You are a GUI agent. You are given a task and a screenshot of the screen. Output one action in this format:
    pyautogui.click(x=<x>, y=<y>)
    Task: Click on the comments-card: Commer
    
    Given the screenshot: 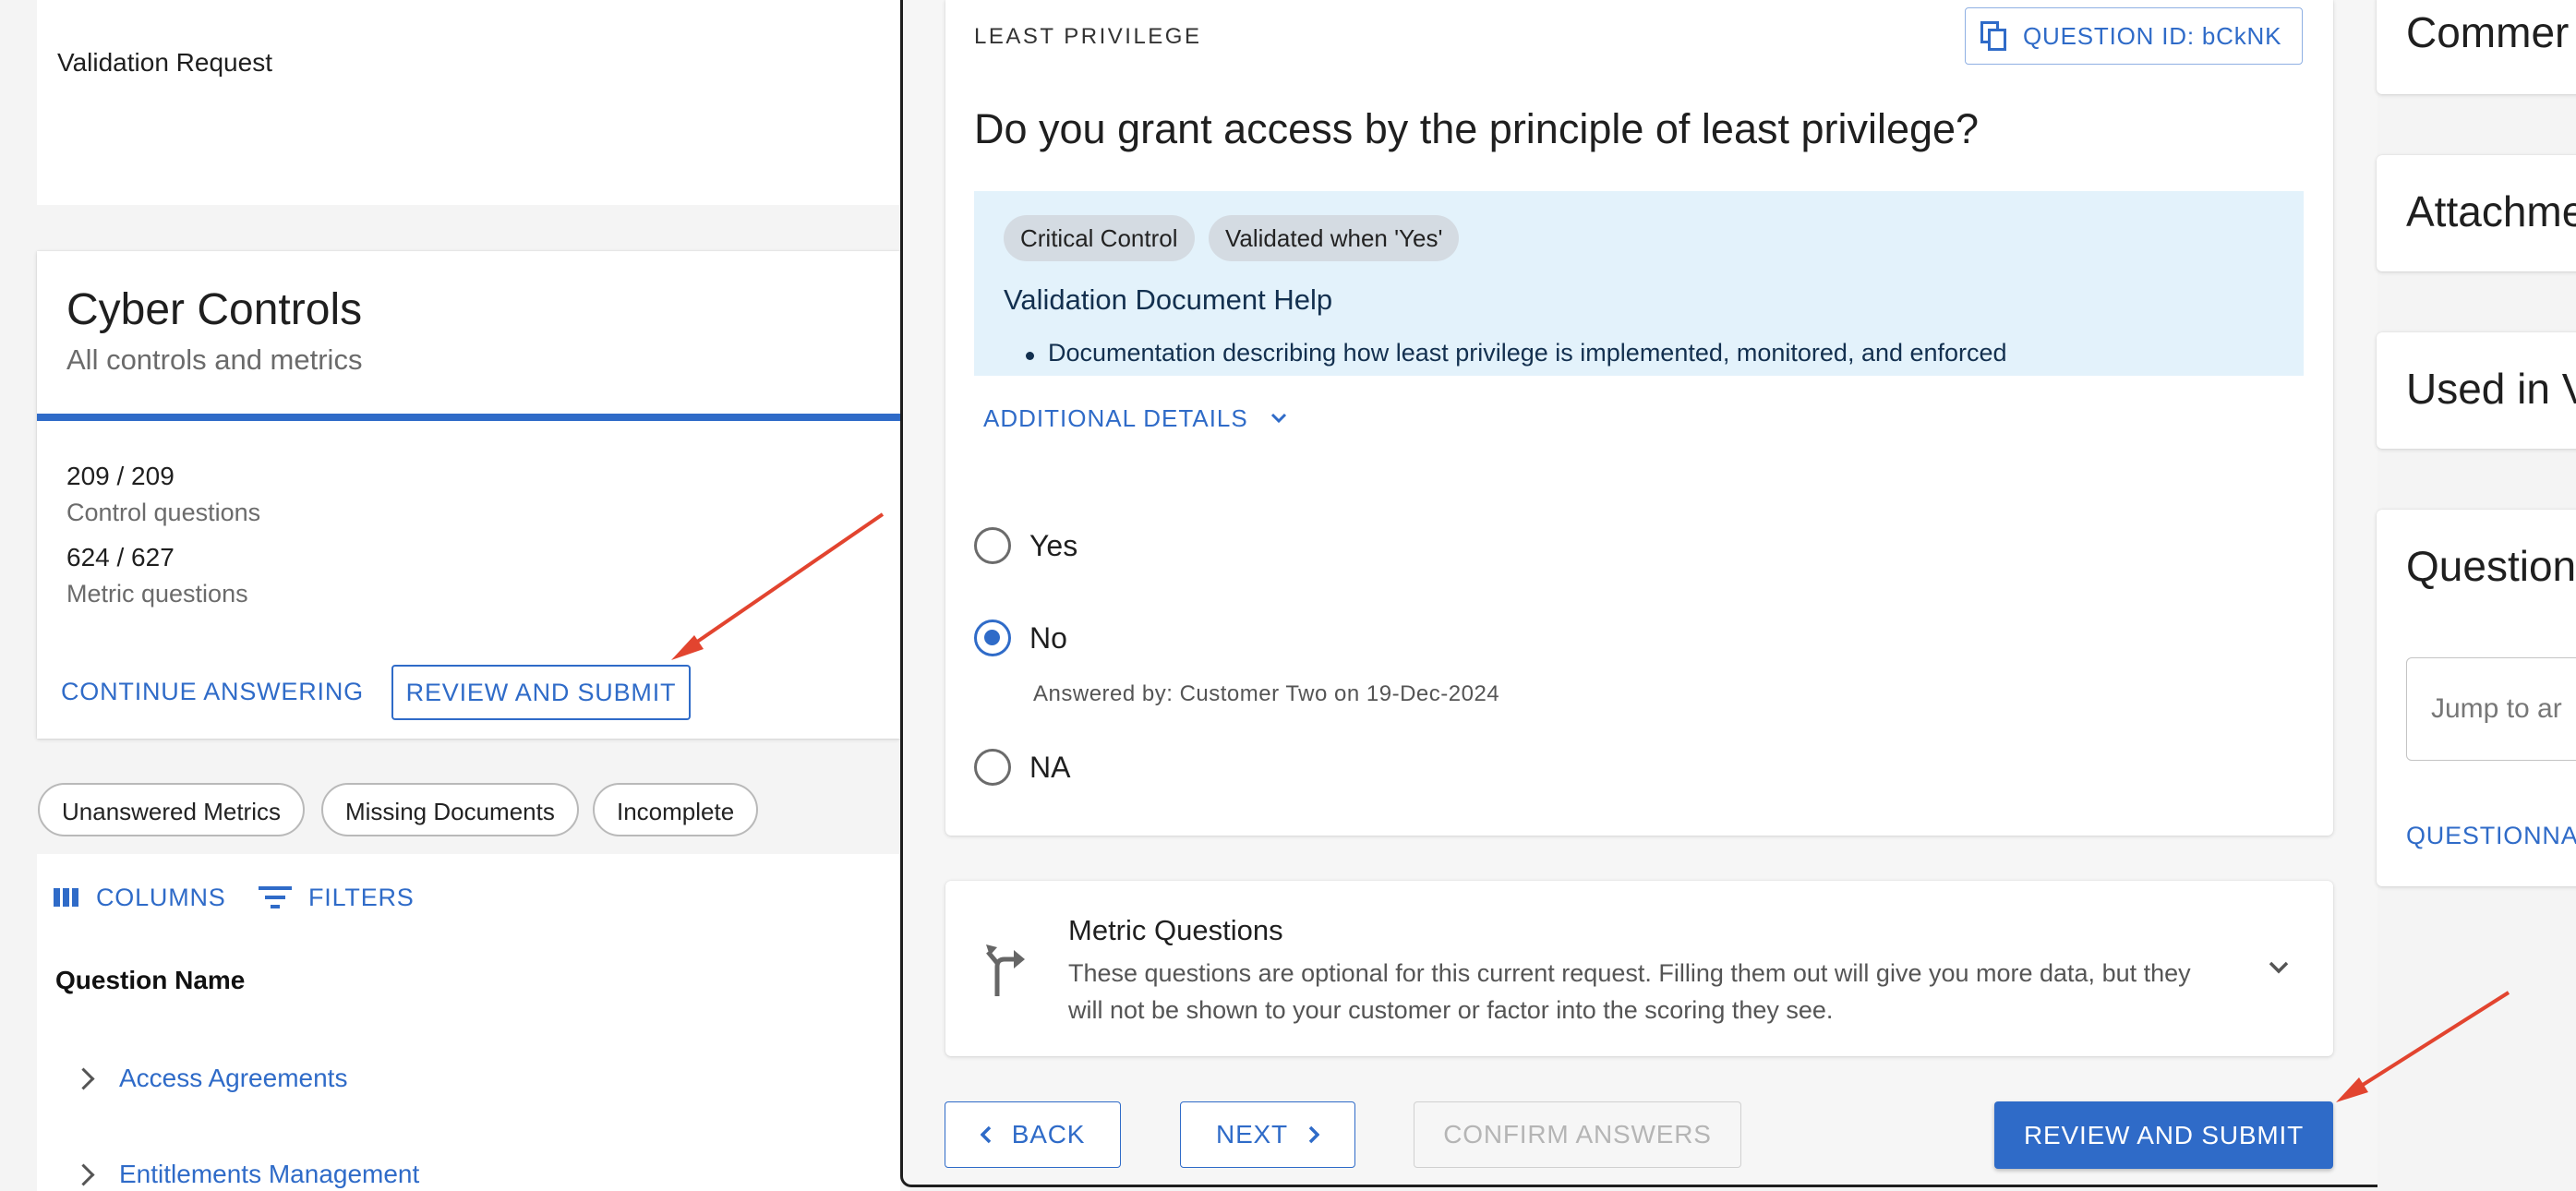 What is the action you would take?
    pyautogui.click(x=2476, y=47)
    